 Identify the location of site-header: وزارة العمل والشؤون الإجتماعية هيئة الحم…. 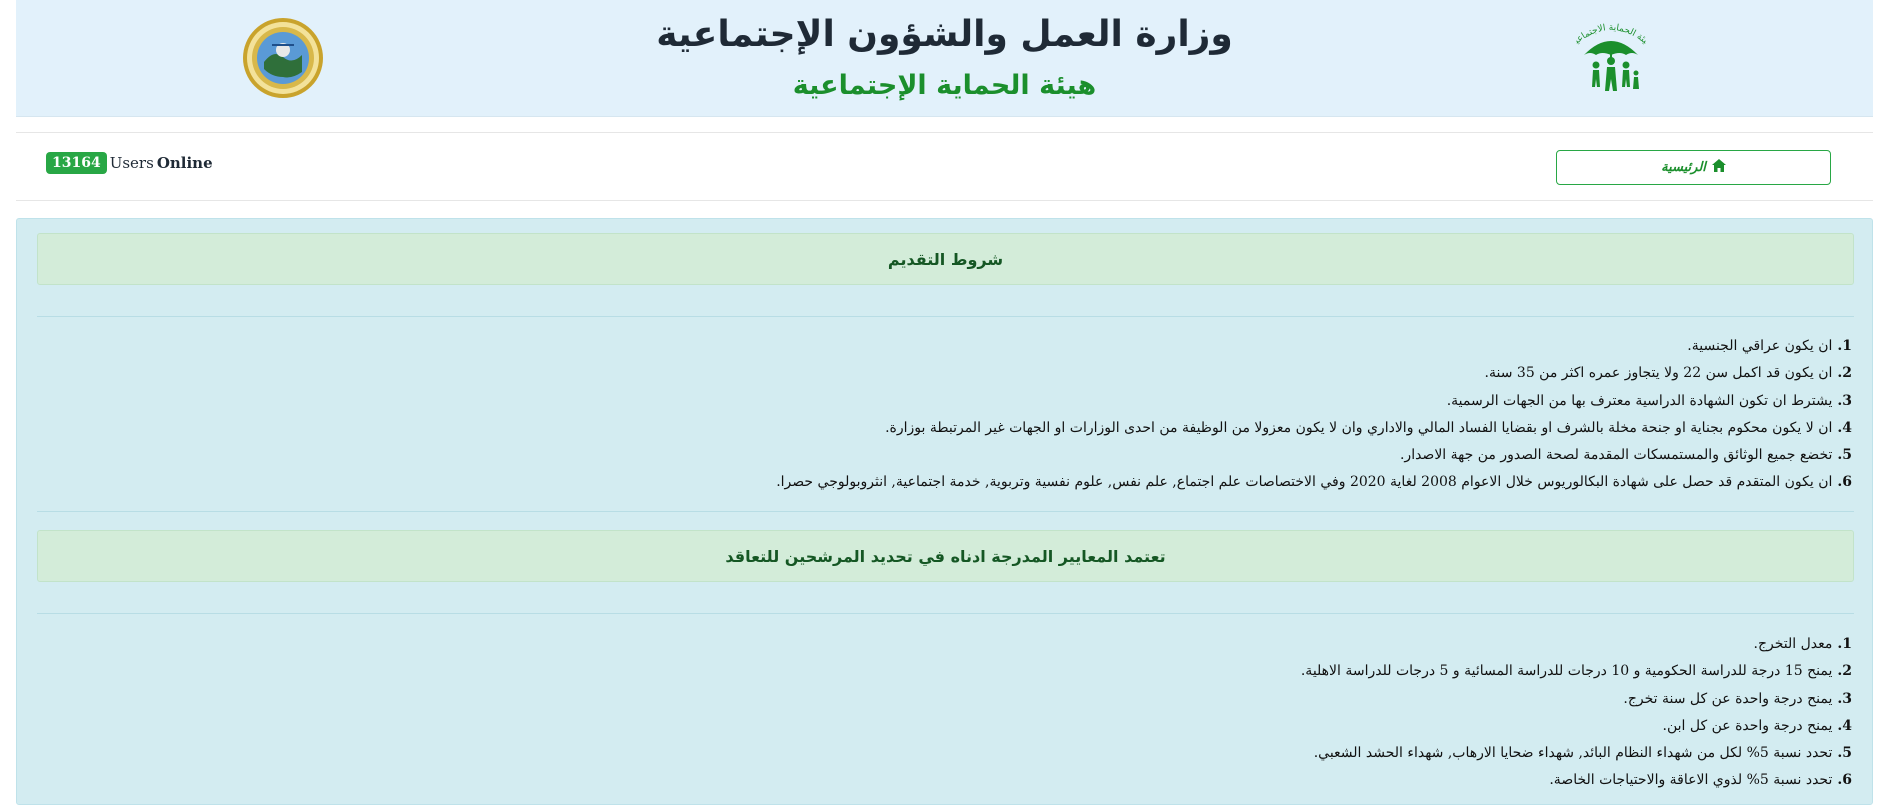
(944, 58).